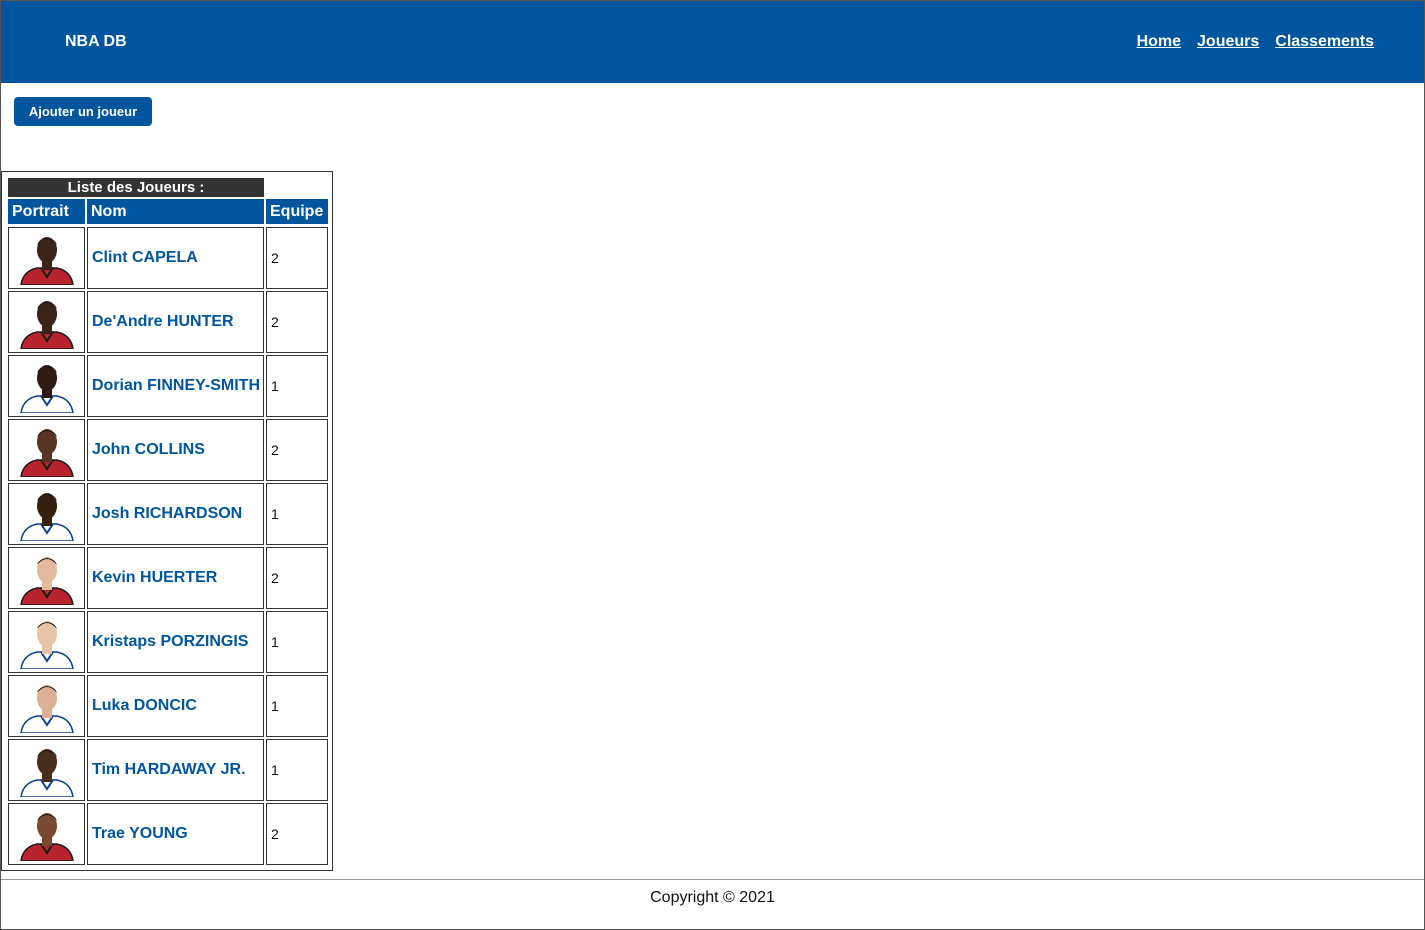  Describe the element at coordinates (140, 834) in the screenshot. I see `player-name-link: Trae YOUNG` at that location.